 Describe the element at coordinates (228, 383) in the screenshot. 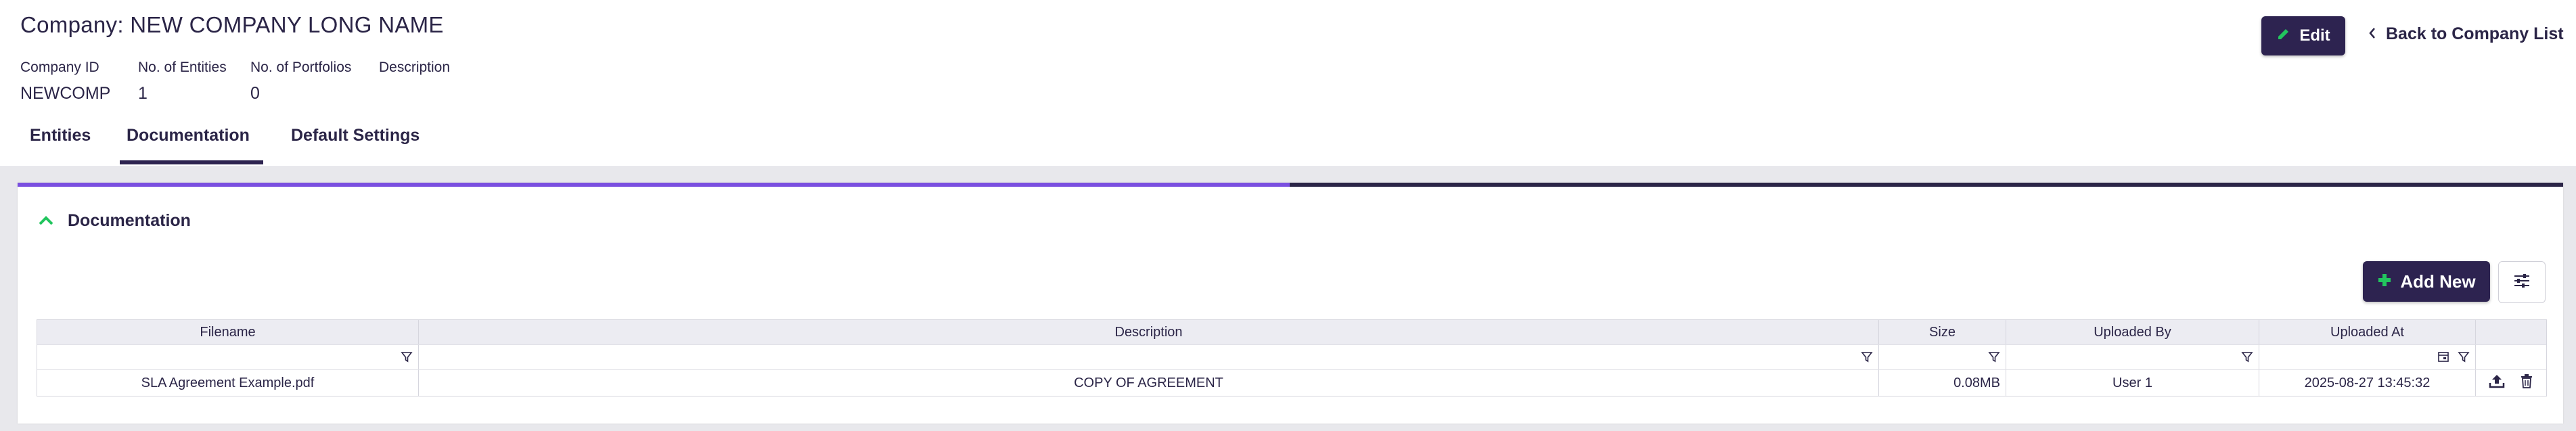

I see `cell-filename: SLA Agreement Example.pdf` at that location.